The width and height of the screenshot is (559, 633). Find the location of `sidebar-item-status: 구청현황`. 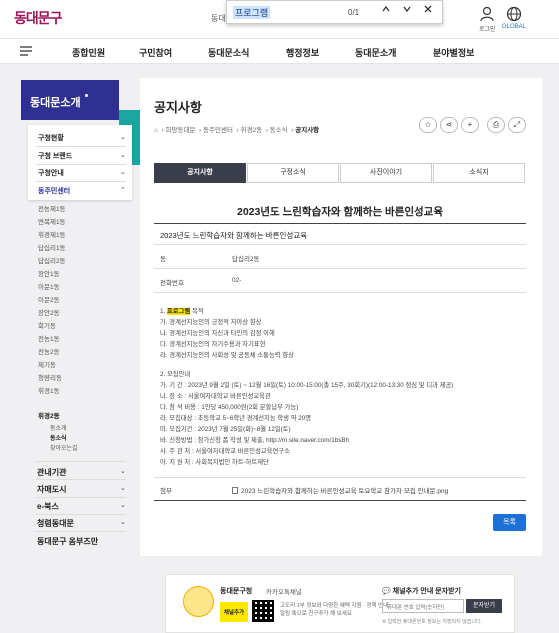

sidebar-item-status: 구청현황 is located at coordinates (51, 138).